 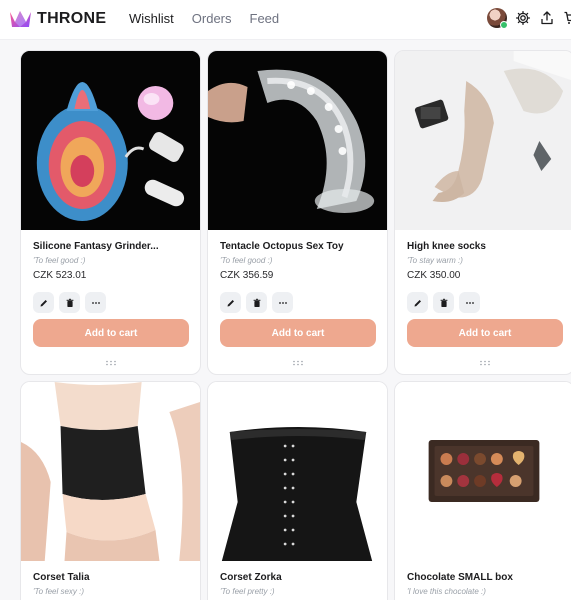 What do you see at coordinates (151, 19) in the screenshot?
I see `nav-wishlist: Wishlist` at bounding box center [151, 19].